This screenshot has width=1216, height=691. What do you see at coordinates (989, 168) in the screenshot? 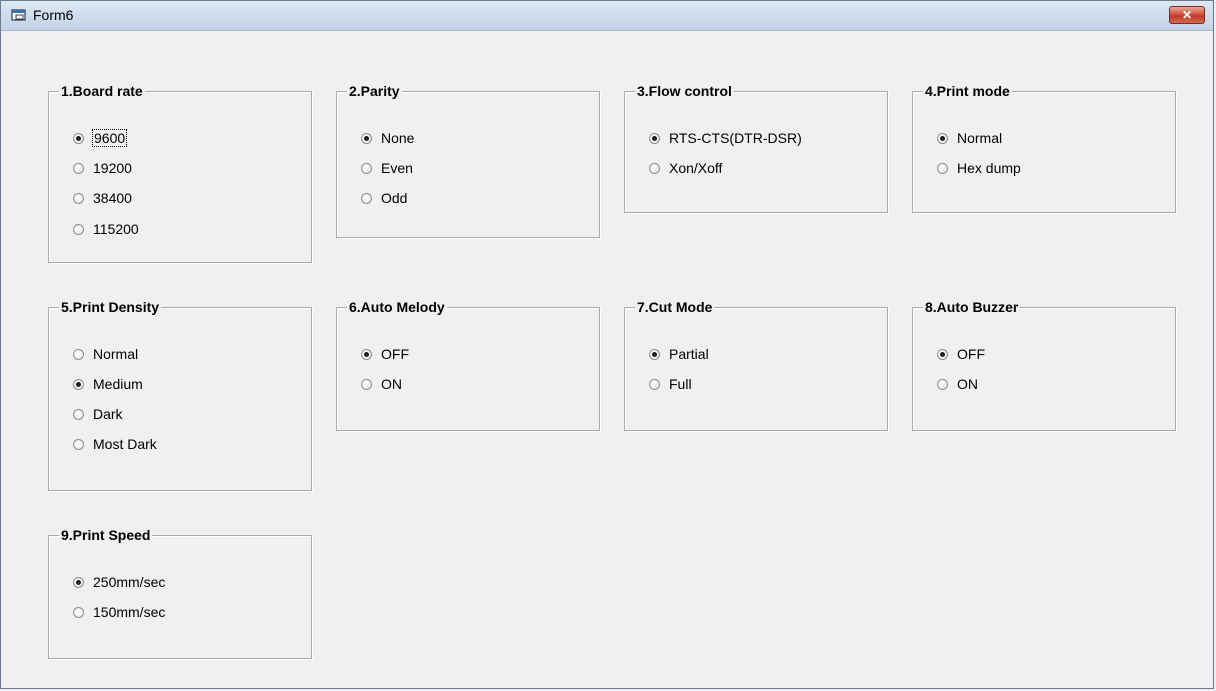
I see `option-label: Hex dump` at bounding box center [989, 168].